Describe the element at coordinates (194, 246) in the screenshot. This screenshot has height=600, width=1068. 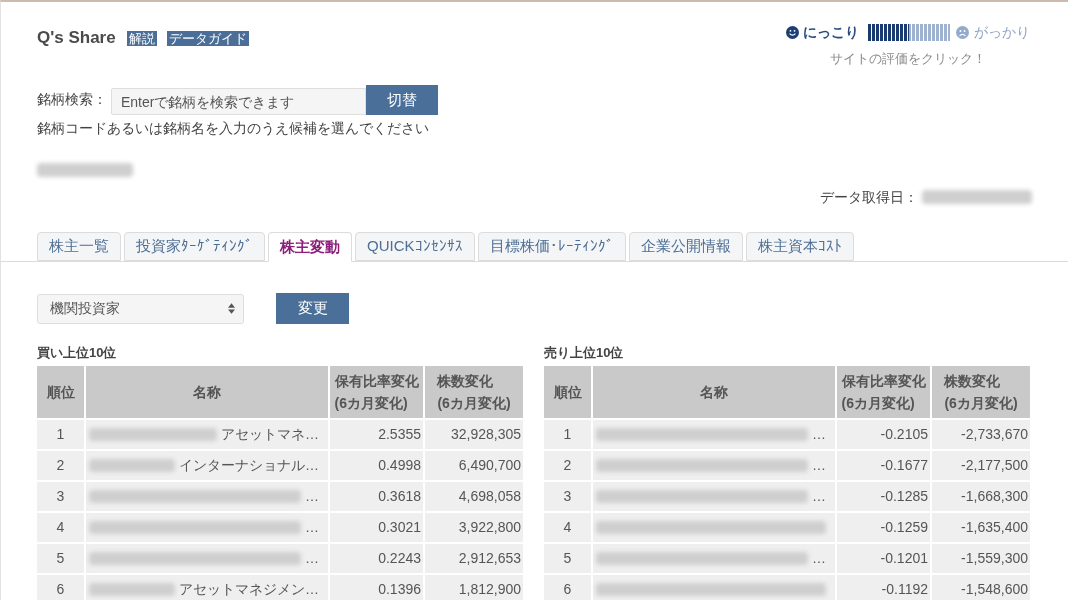
I see `tab: 投資家ﾀｰｹﾞﾃｨﾝｸﾞ` at that location.